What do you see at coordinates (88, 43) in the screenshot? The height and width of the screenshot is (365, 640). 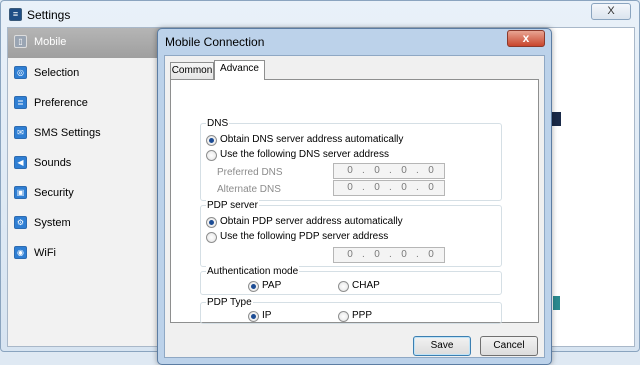 I see `sidebar-item-mobile: ▯ Mobile` at bounding box center [88, 43].